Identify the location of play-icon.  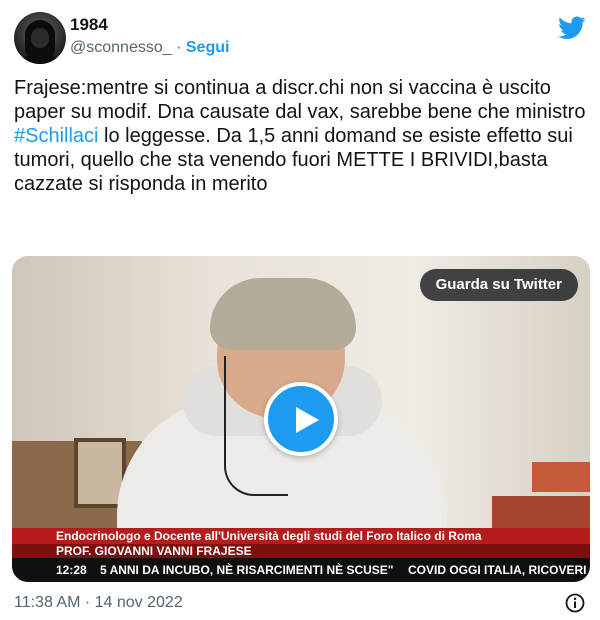
(307, 420).